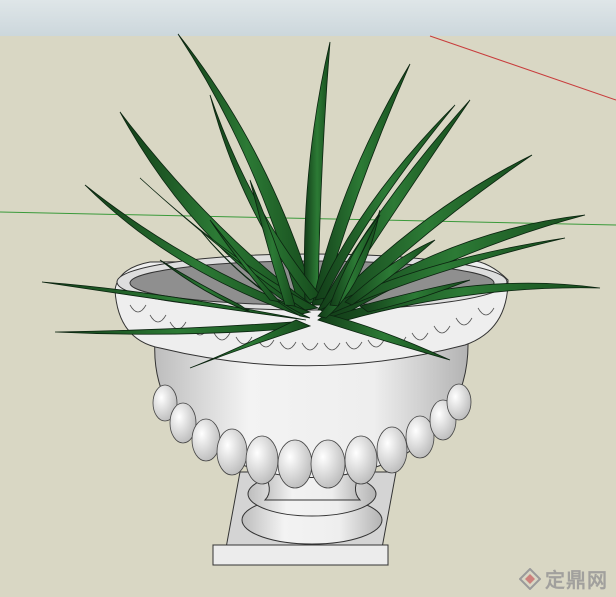 This screenshot has width=616, height=597. What do you see at coordinates (530, 578) in the screenshot?
I see `diamond-logo-icon` at bounding box center [530, 578].